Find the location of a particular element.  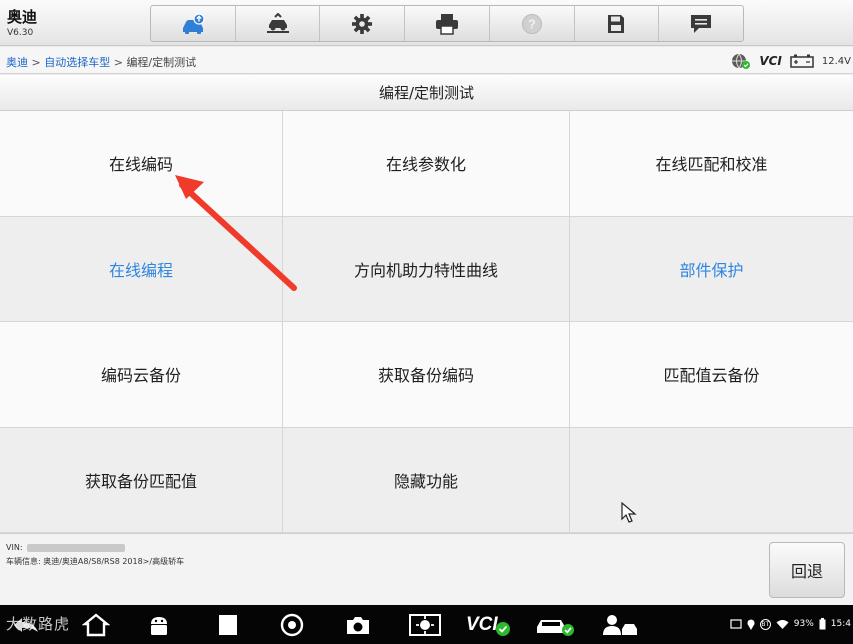

network-globe-icon is located at coordinates (741, 61).